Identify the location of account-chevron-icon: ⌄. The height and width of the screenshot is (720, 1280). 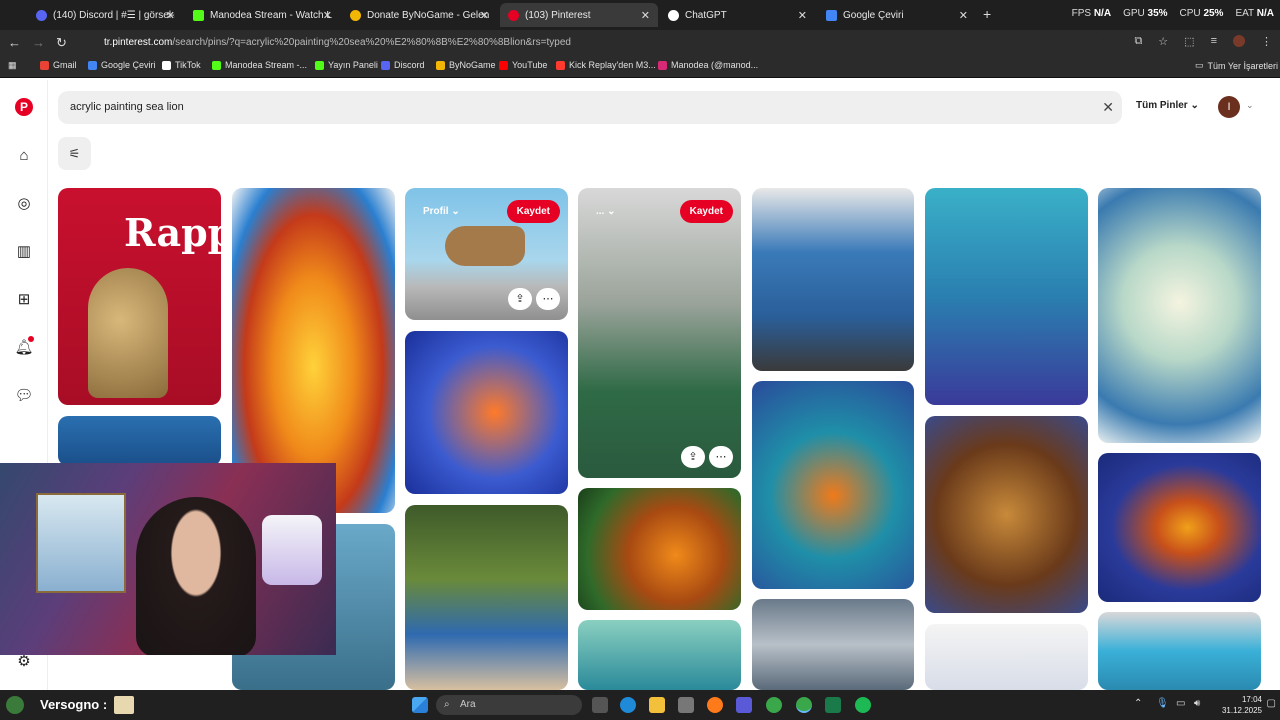
(1250, 105).